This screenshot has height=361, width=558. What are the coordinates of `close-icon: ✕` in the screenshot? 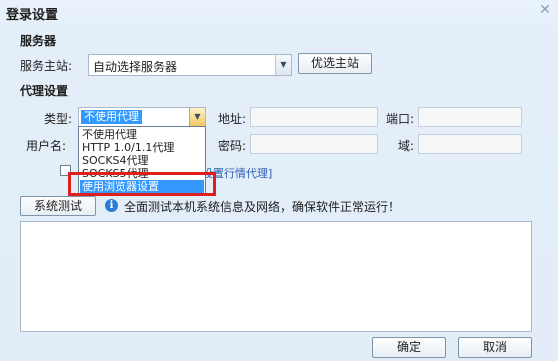 It's located at (545, 10).